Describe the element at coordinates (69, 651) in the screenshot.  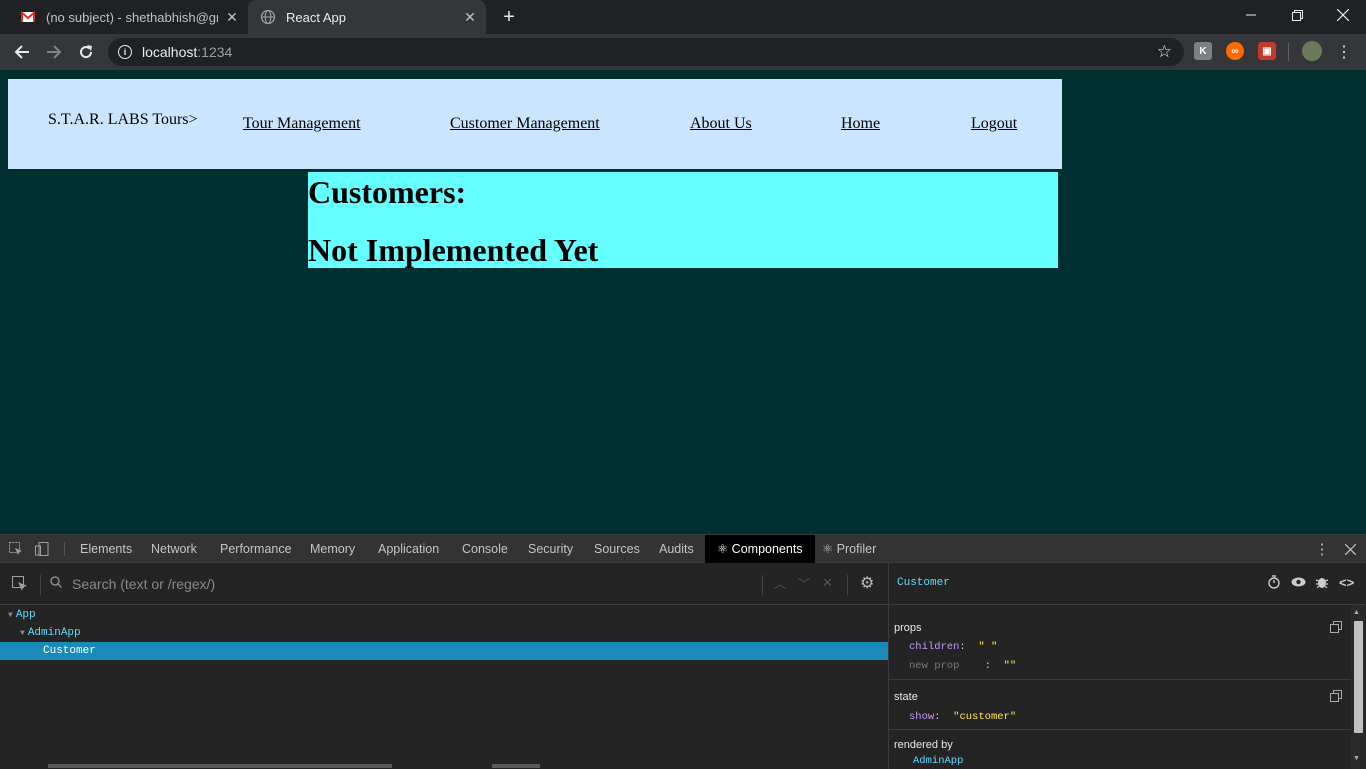
I see `component-name: Customer` at that location.